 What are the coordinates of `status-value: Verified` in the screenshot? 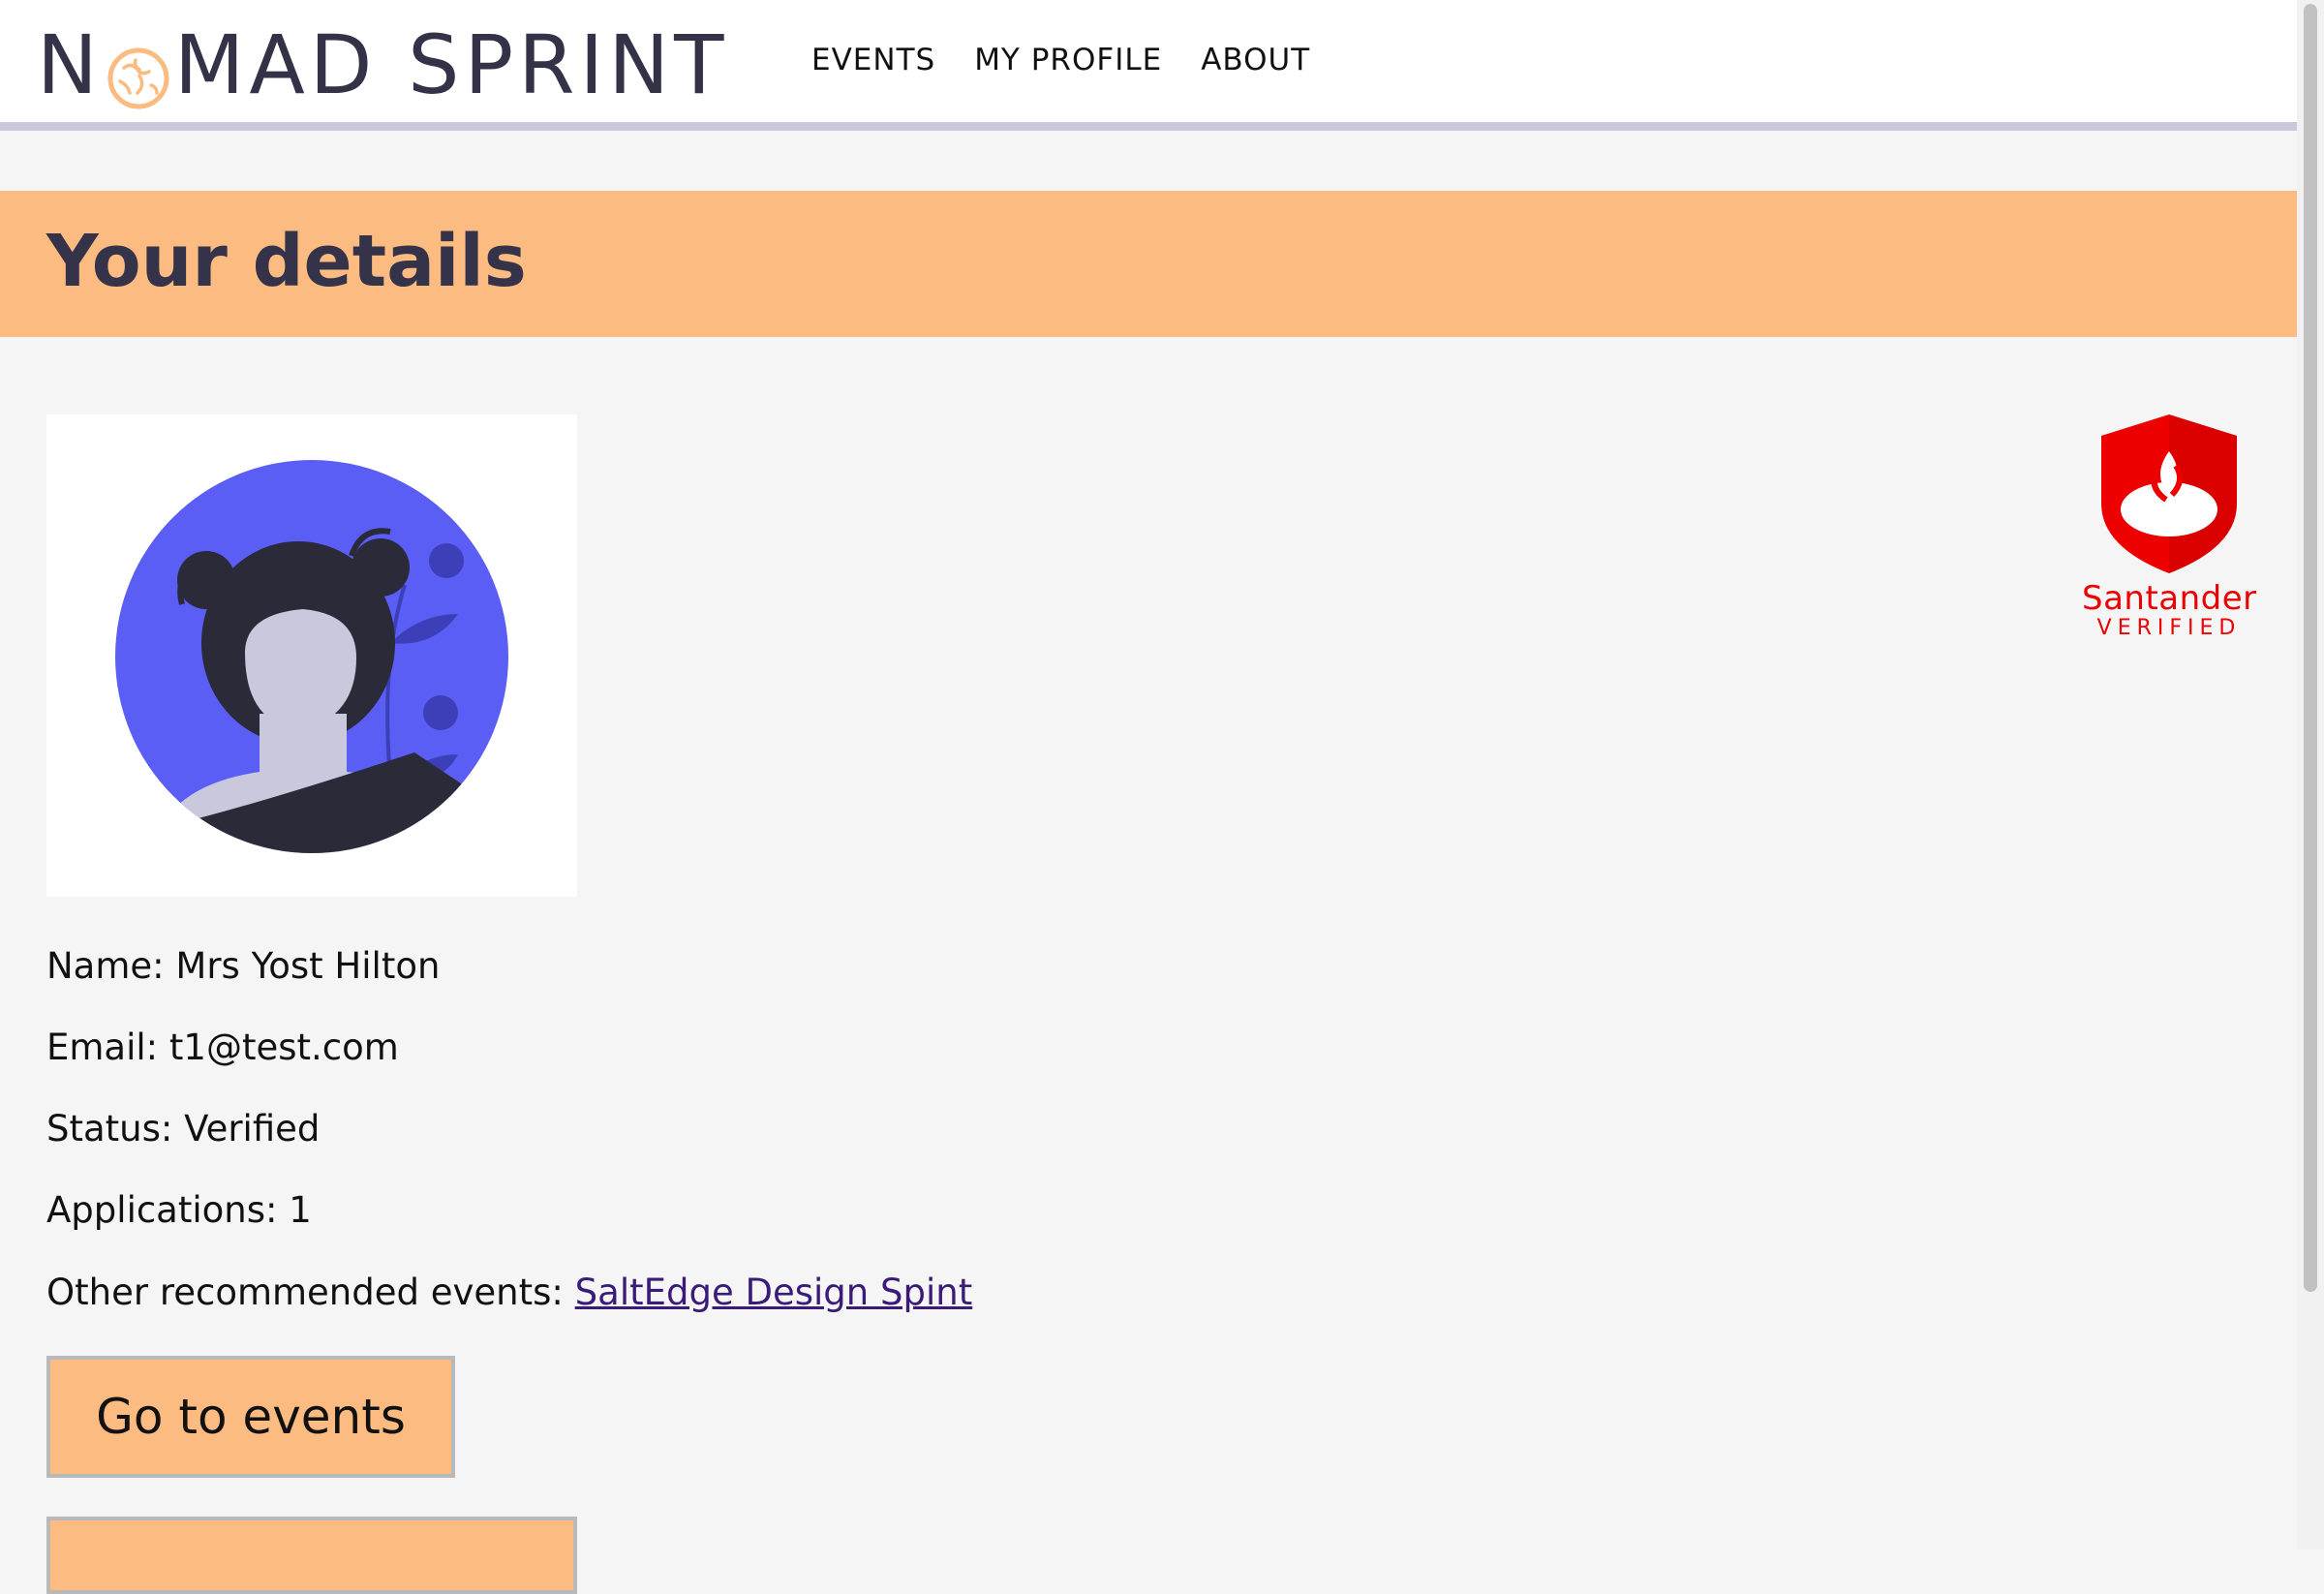 It's located at (253, 1129).